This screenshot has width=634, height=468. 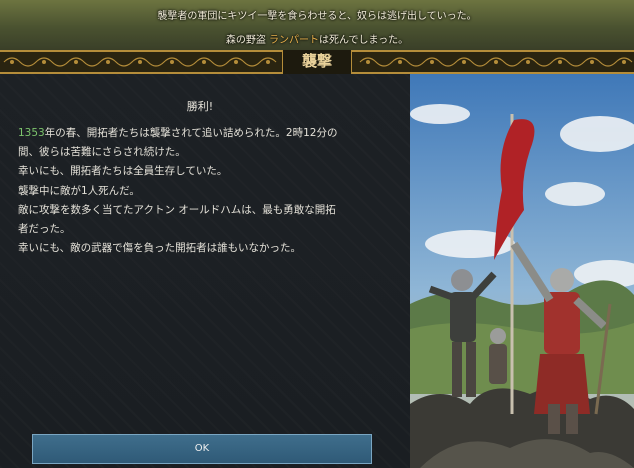 What do you see at coordinates (317, 62) in the screenshot?
I see `dialog-title: 襲撃` at bounding box center [317, 62].